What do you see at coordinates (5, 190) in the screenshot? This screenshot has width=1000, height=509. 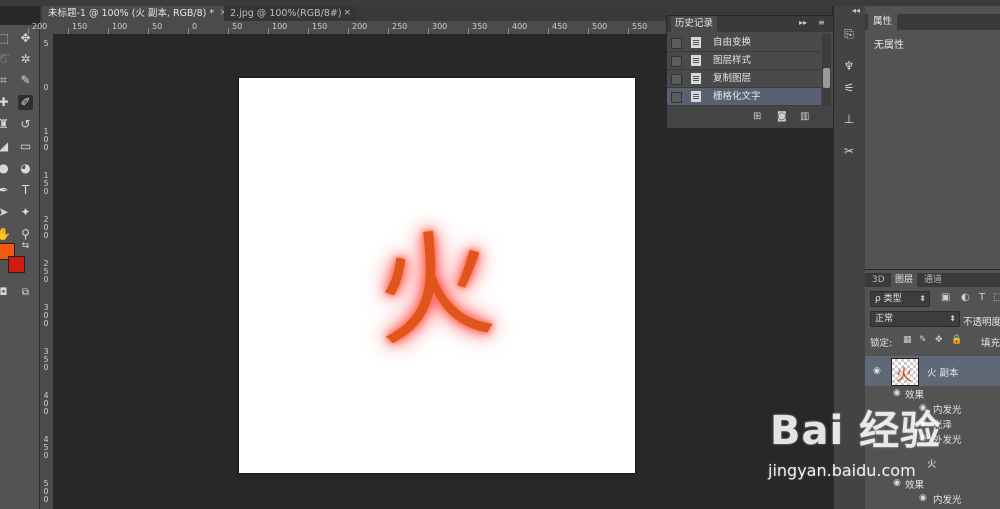 I see `pen-tool-icon: ✒` at bounding box center [5, 190].